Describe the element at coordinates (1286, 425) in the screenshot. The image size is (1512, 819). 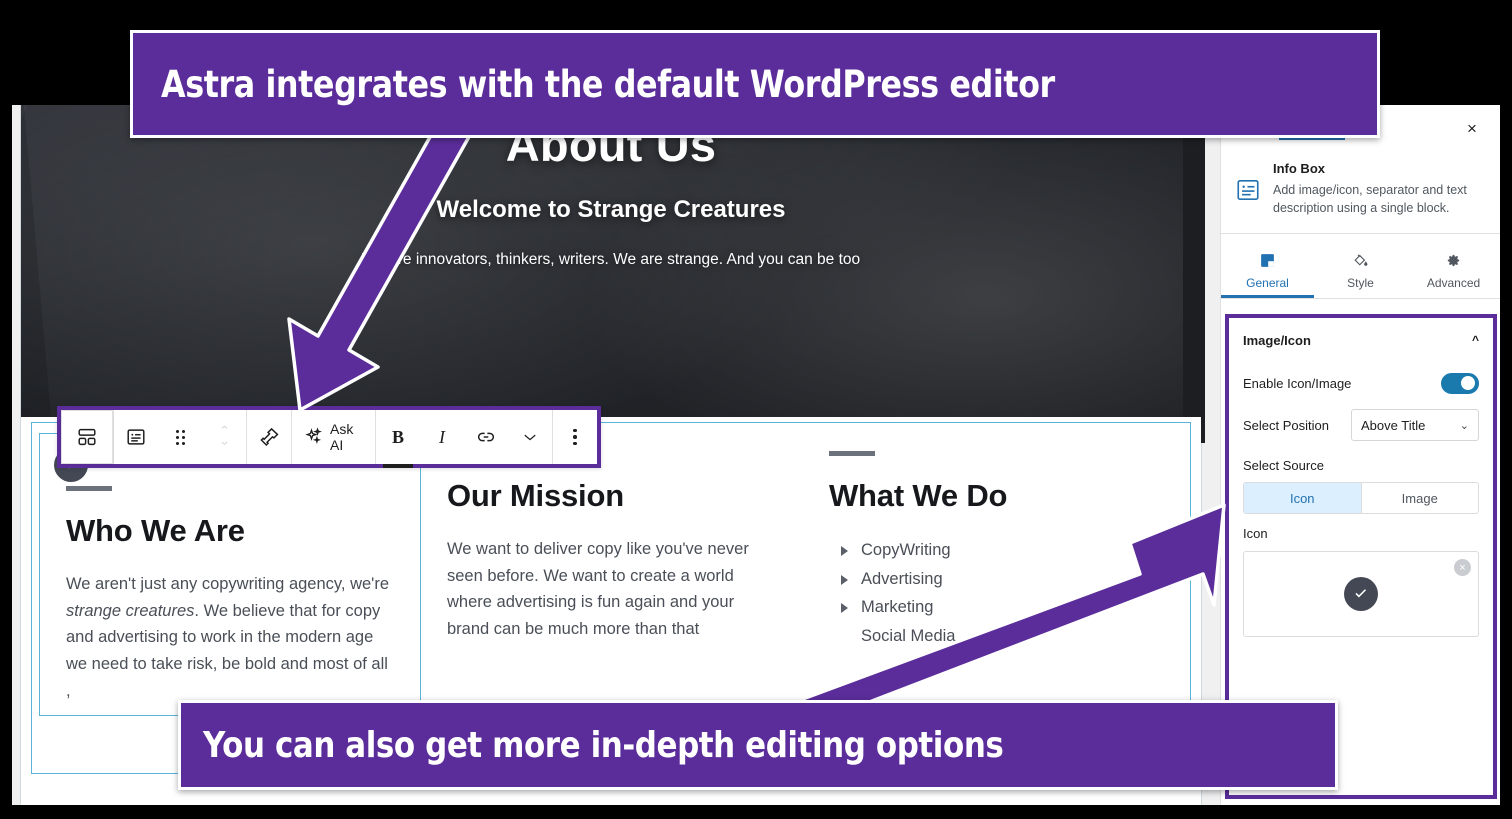
I see `select-position-label: Select Position` at that location.